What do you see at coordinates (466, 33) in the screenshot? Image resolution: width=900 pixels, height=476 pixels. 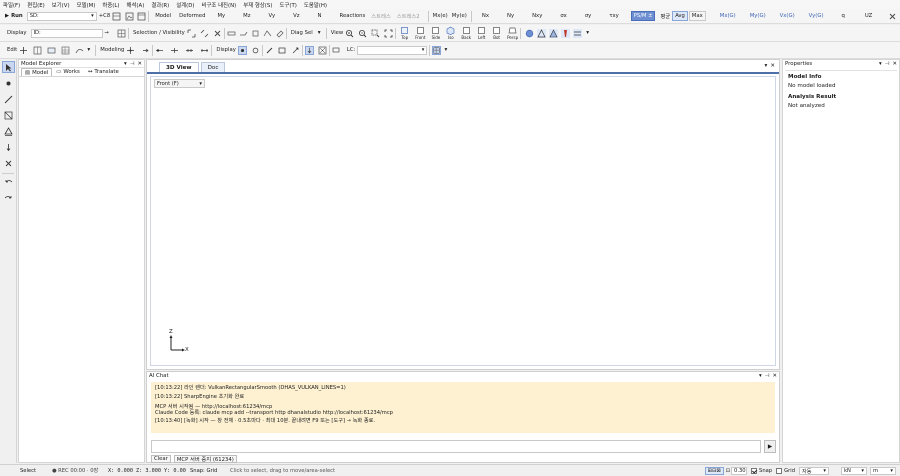 I see `view-back-button: Back` at bounding box center [466, 33].